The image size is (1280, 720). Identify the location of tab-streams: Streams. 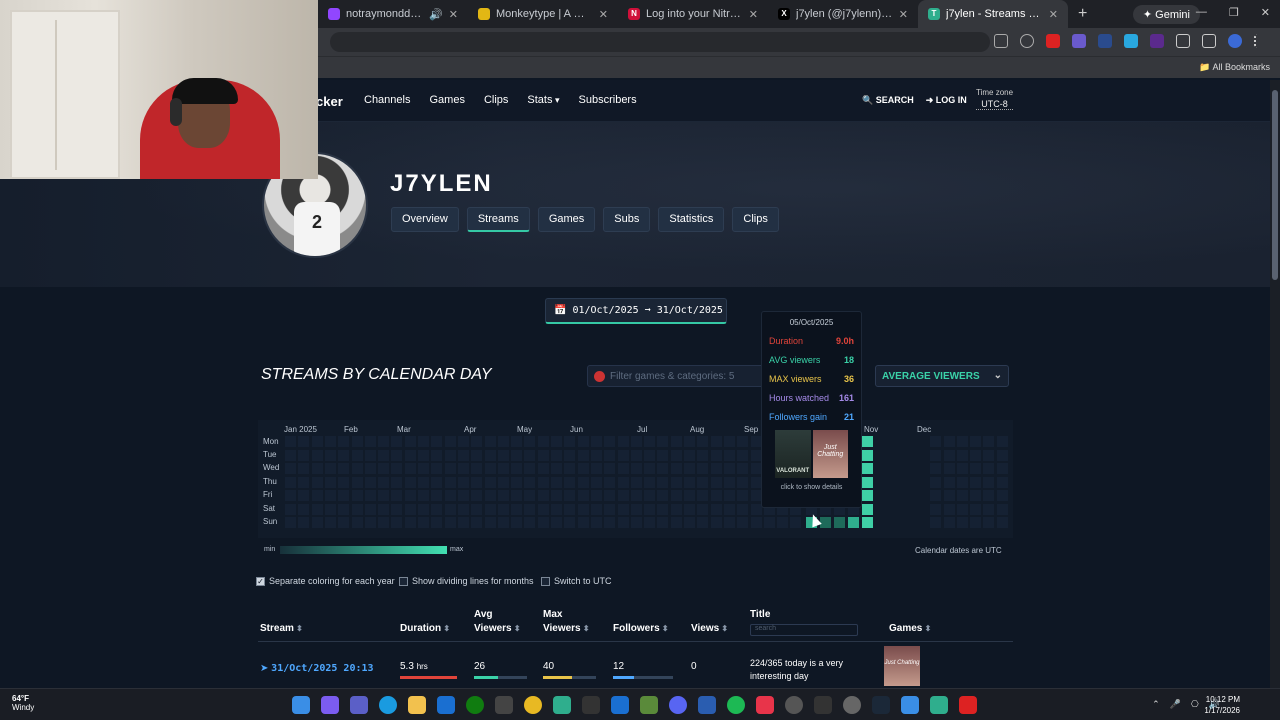
(498, 219).